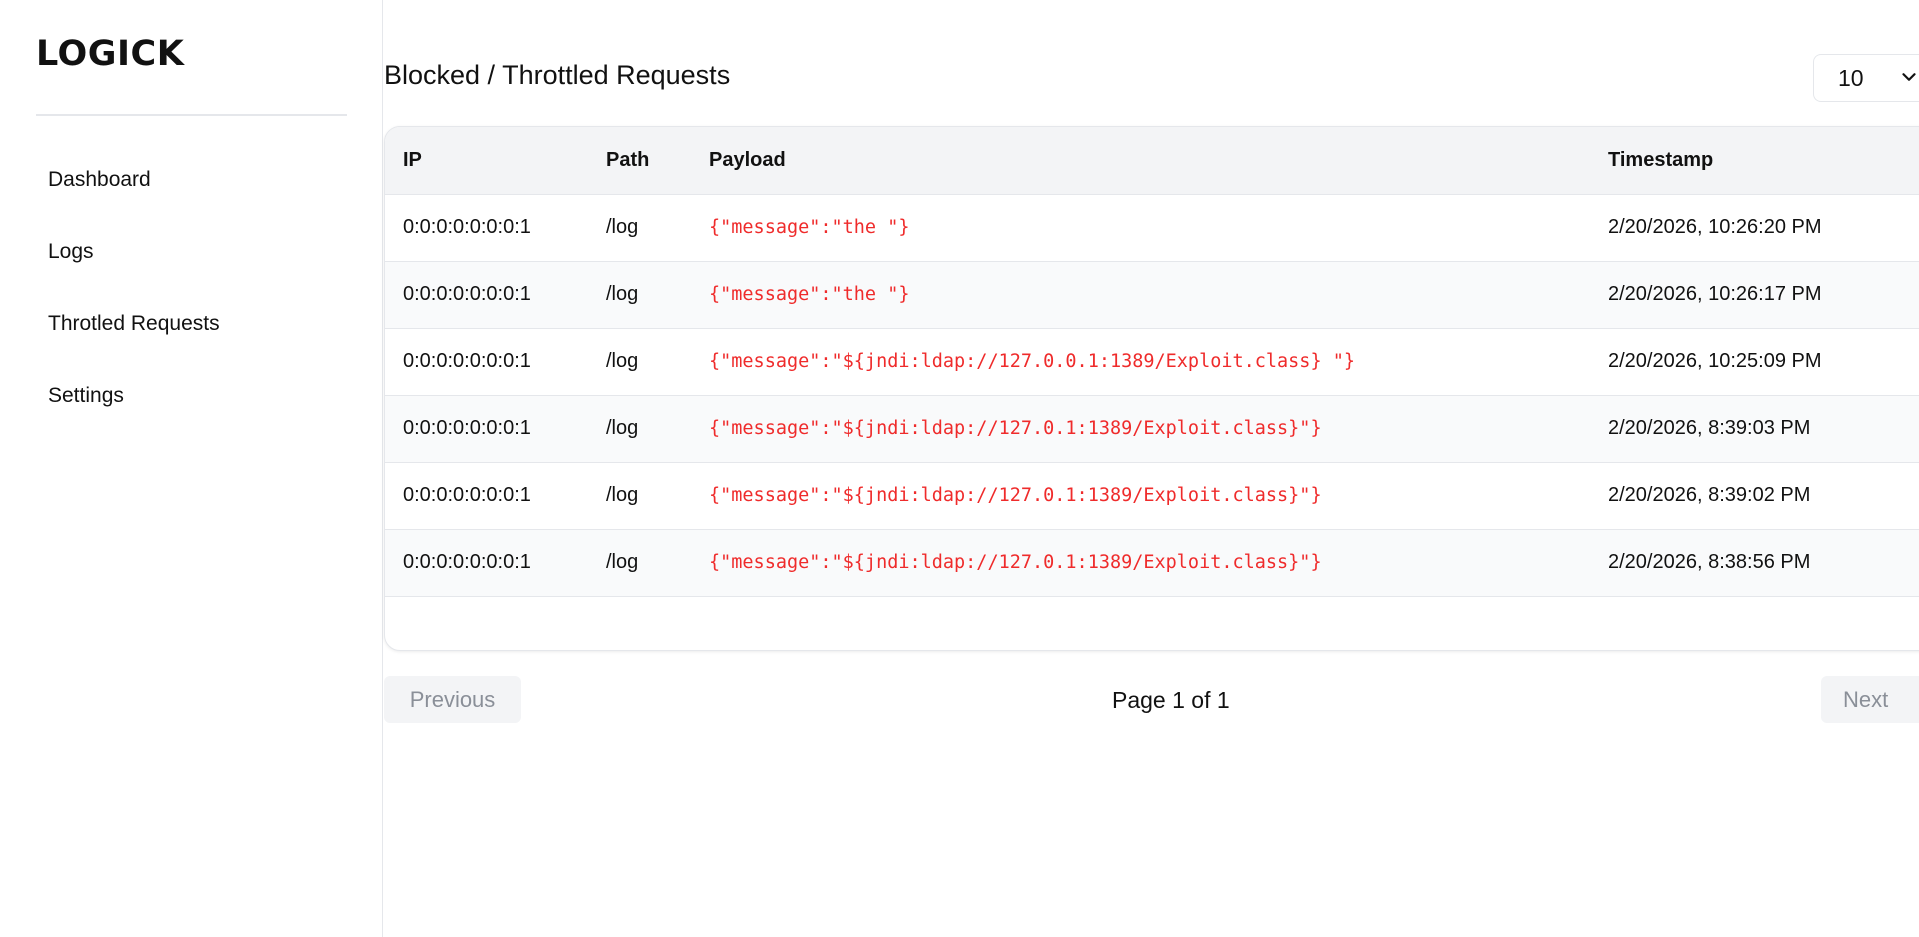  I want to click on column-header-path: Path, so click(639, 161).